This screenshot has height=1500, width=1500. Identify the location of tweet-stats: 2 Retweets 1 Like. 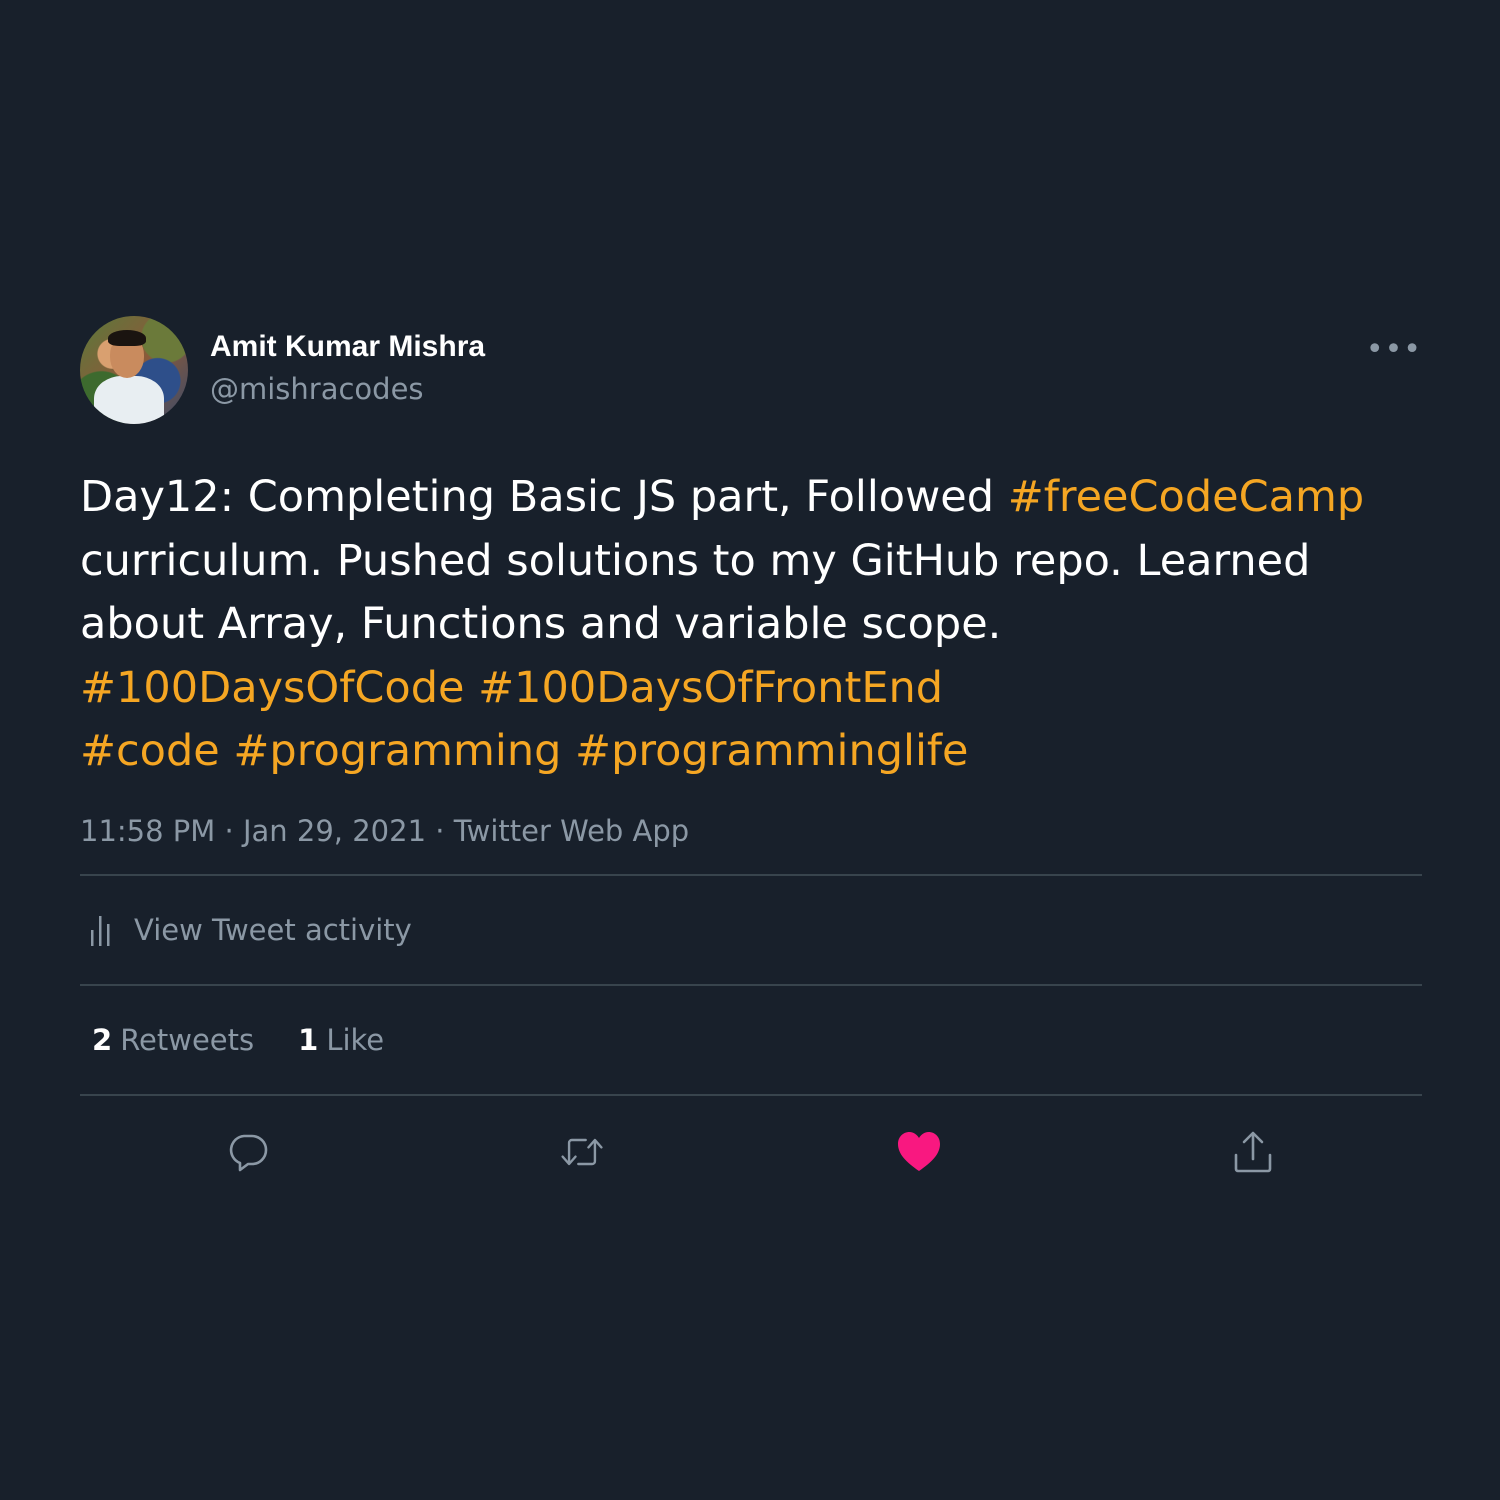
(751, 1040).